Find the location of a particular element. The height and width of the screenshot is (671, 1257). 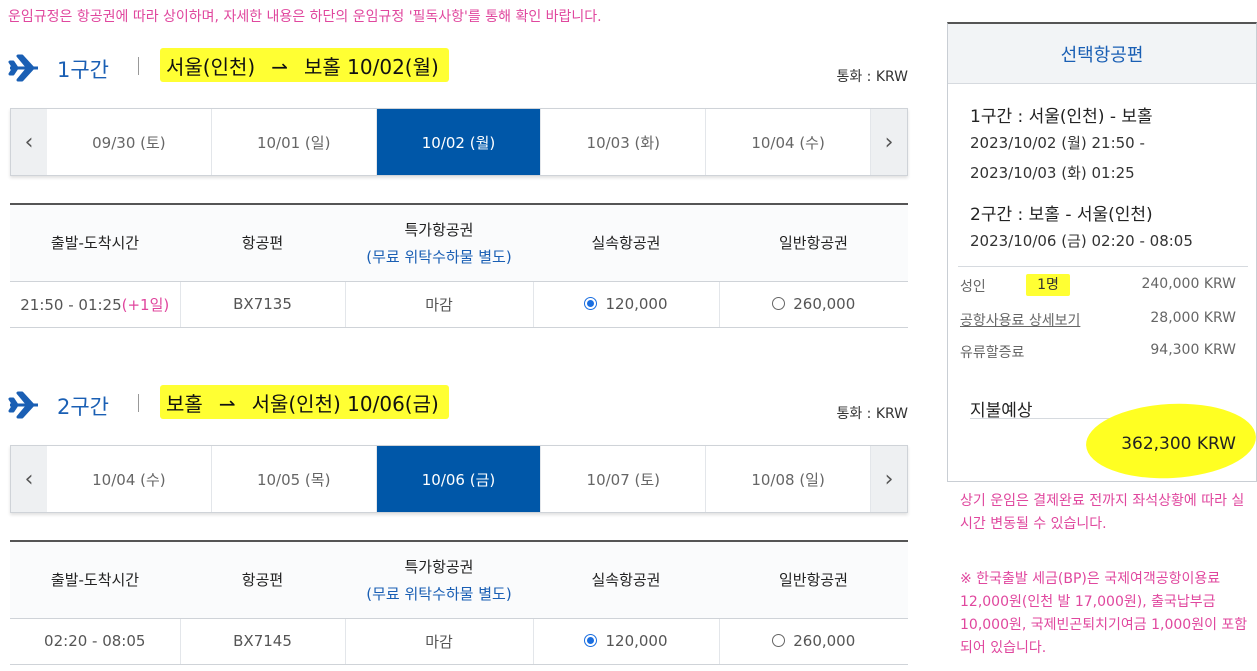

total-amount: 362,300 KRW is located at coordinates (1178, 444).